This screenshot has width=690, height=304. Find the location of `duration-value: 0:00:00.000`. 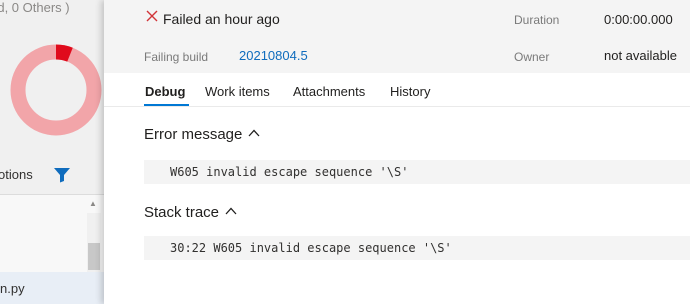

duration-value: 0:00:00.000 is located at coordinates (638, 19).